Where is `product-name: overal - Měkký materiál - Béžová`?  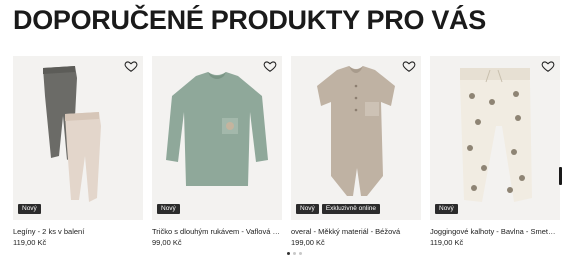 product-name: overal - Měkký materiál - Béžová is located at coordinates (355, 232).